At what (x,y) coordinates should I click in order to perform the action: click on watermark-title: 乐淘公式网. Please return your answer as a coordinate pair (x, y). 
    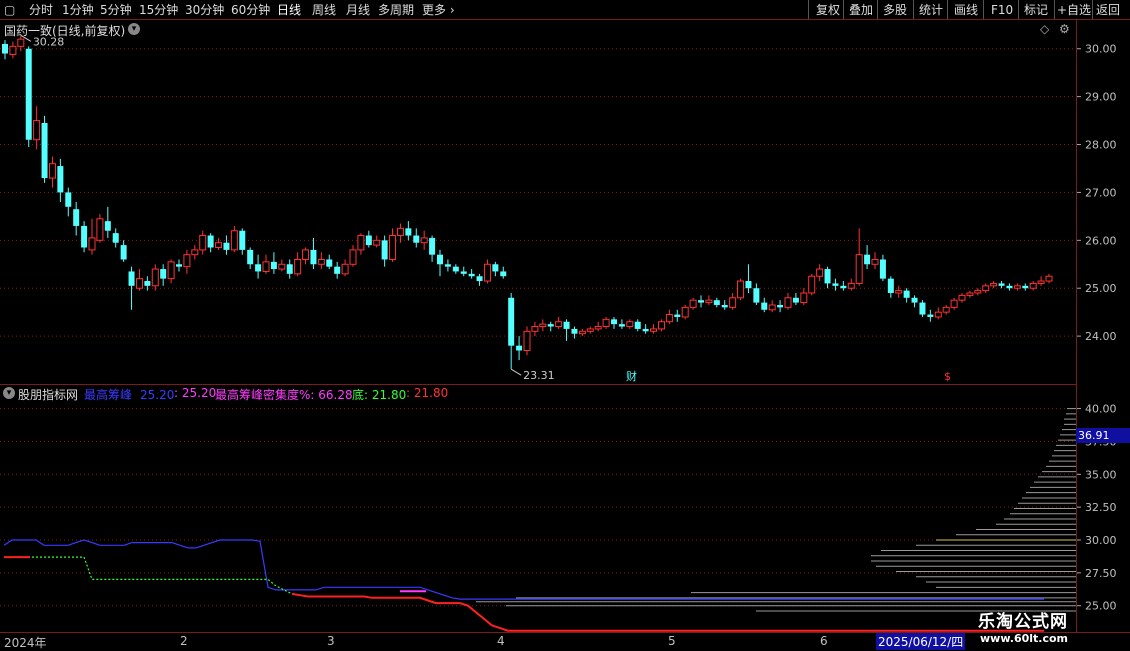
    Looking at the image, I should click on (1023, 622).